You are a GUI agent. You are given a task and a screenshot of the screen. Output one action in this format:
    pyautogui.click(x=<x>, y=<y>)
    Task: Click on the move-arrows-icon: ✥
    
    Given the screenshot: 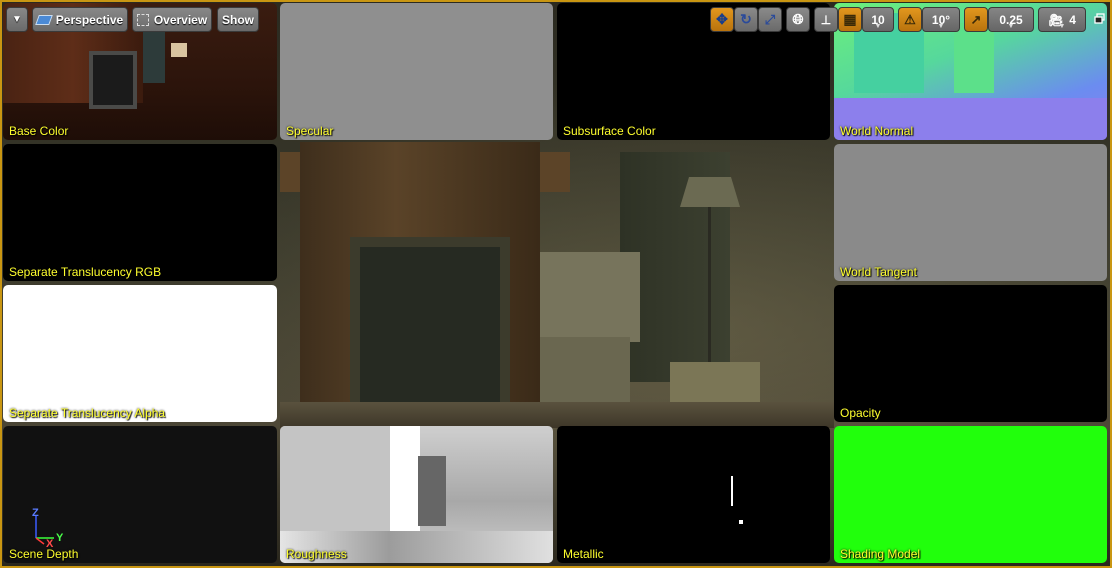 What is the action you would take?
    pyautogui.click(x=722, y=19)
    